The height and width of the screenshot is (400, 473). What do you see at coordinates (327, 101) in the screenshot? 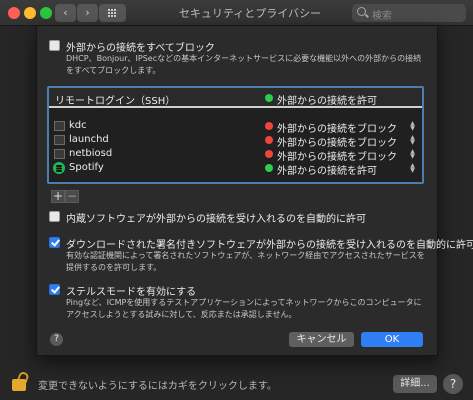
I see `list-header-status: 外部からの接続を許可` at bounding box center [327, 101].